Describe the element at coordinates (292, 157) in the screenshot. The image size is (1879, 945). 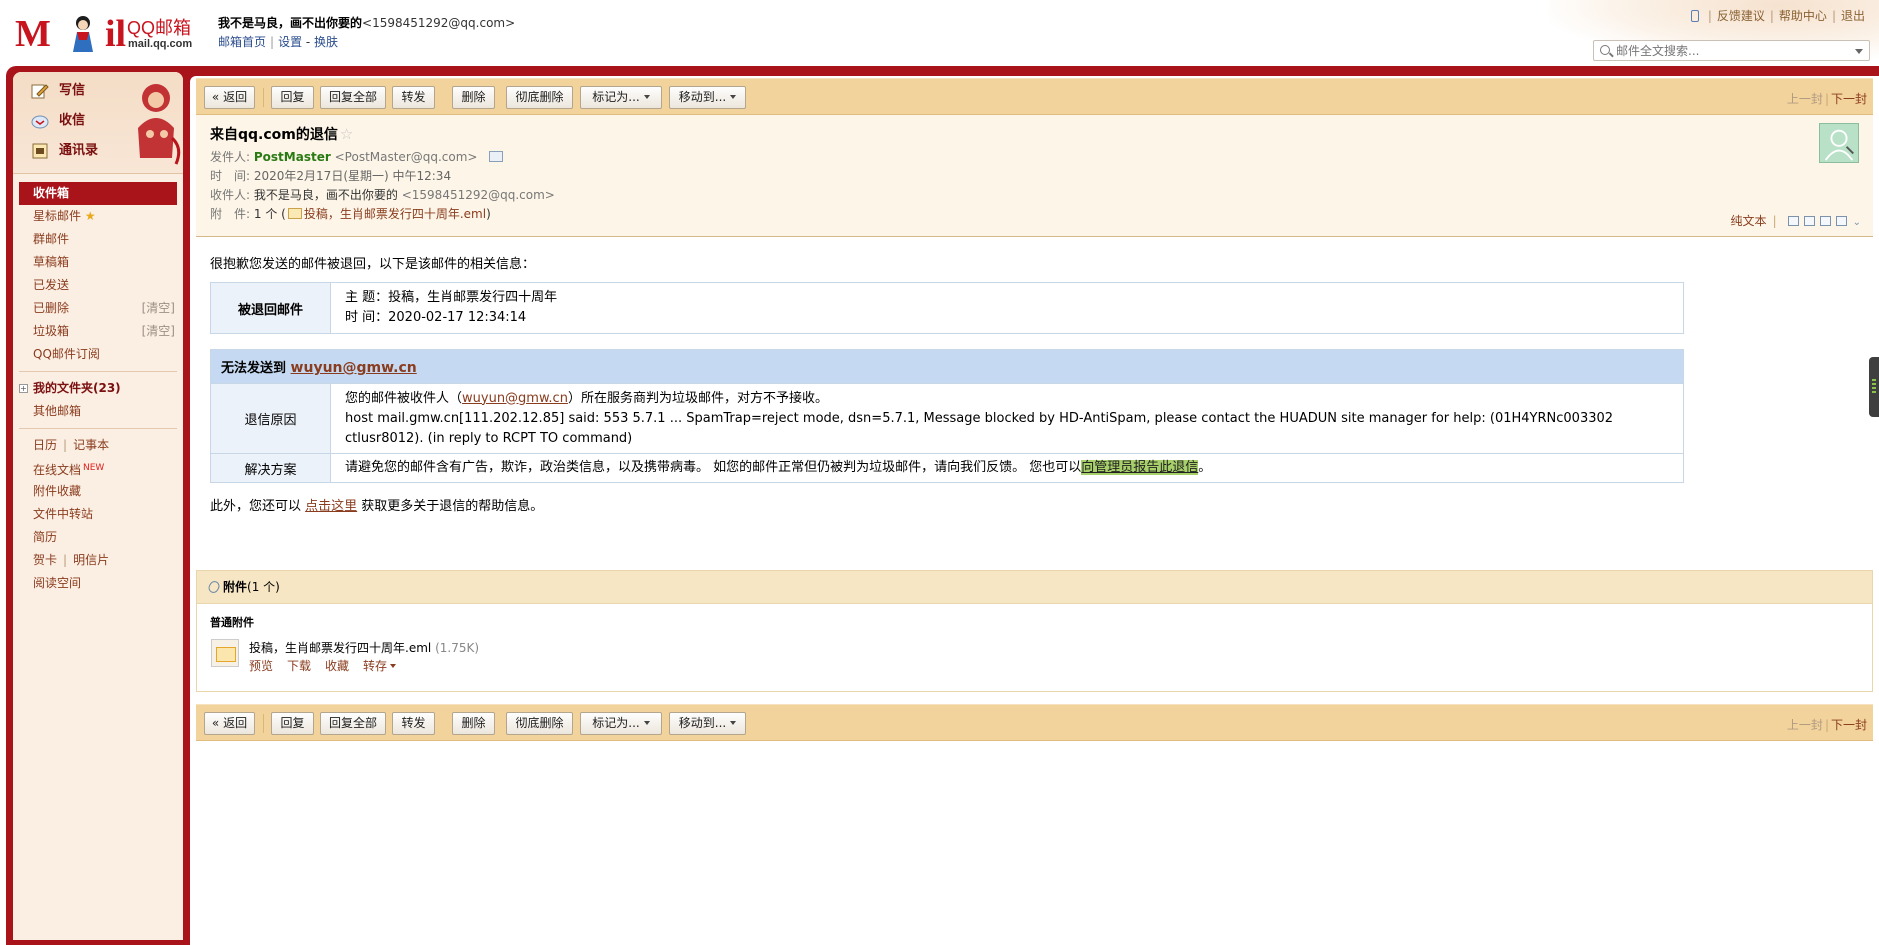
I see `sender-name: PostMaster` at that location.